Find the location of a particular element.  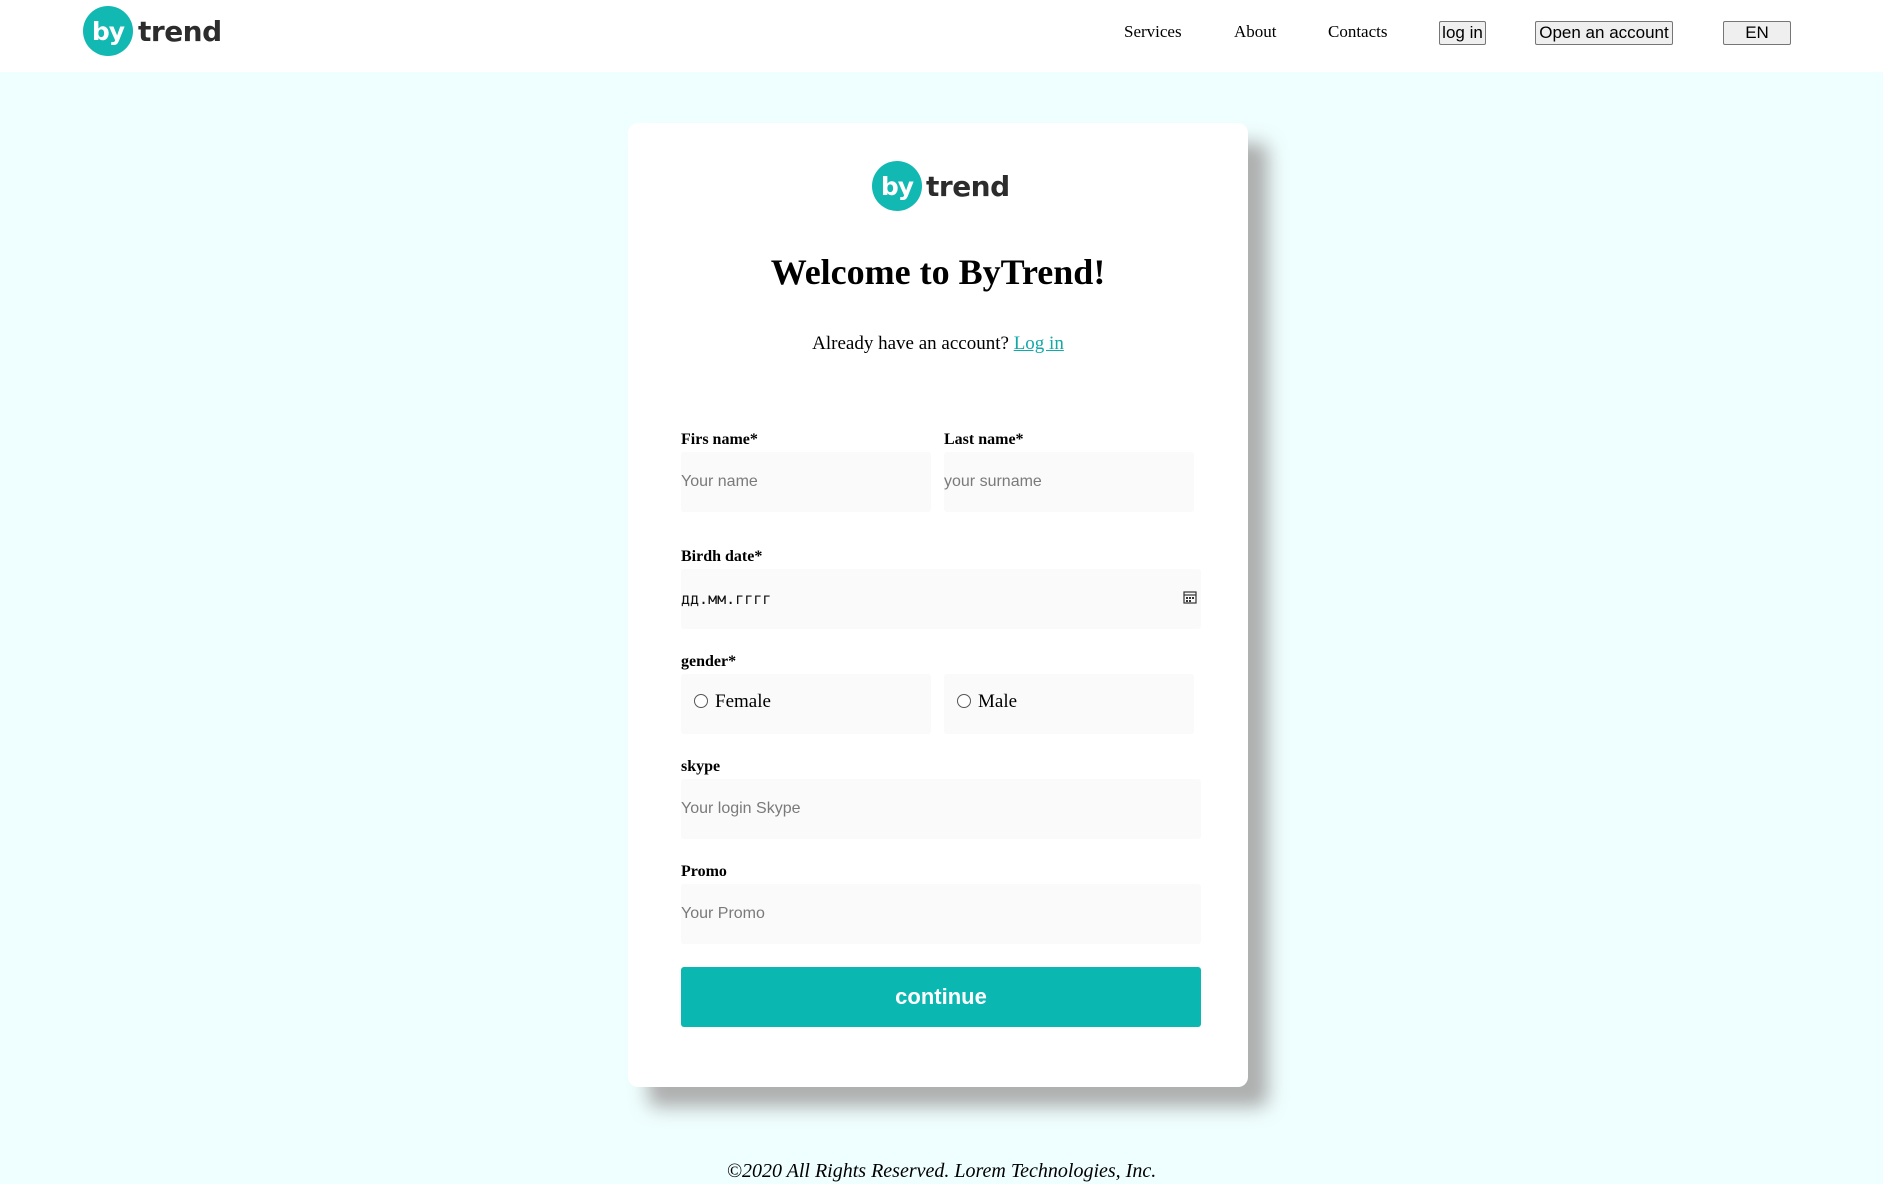

card-logo: by trend is located at coordinates (941, 186).